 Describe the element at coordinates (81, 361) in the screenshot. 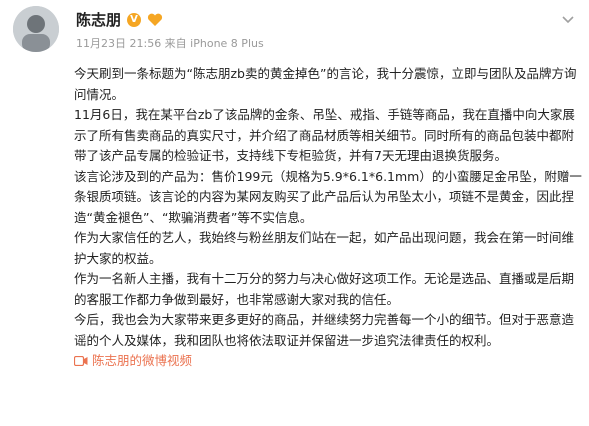

I see `video-icon` at that location.